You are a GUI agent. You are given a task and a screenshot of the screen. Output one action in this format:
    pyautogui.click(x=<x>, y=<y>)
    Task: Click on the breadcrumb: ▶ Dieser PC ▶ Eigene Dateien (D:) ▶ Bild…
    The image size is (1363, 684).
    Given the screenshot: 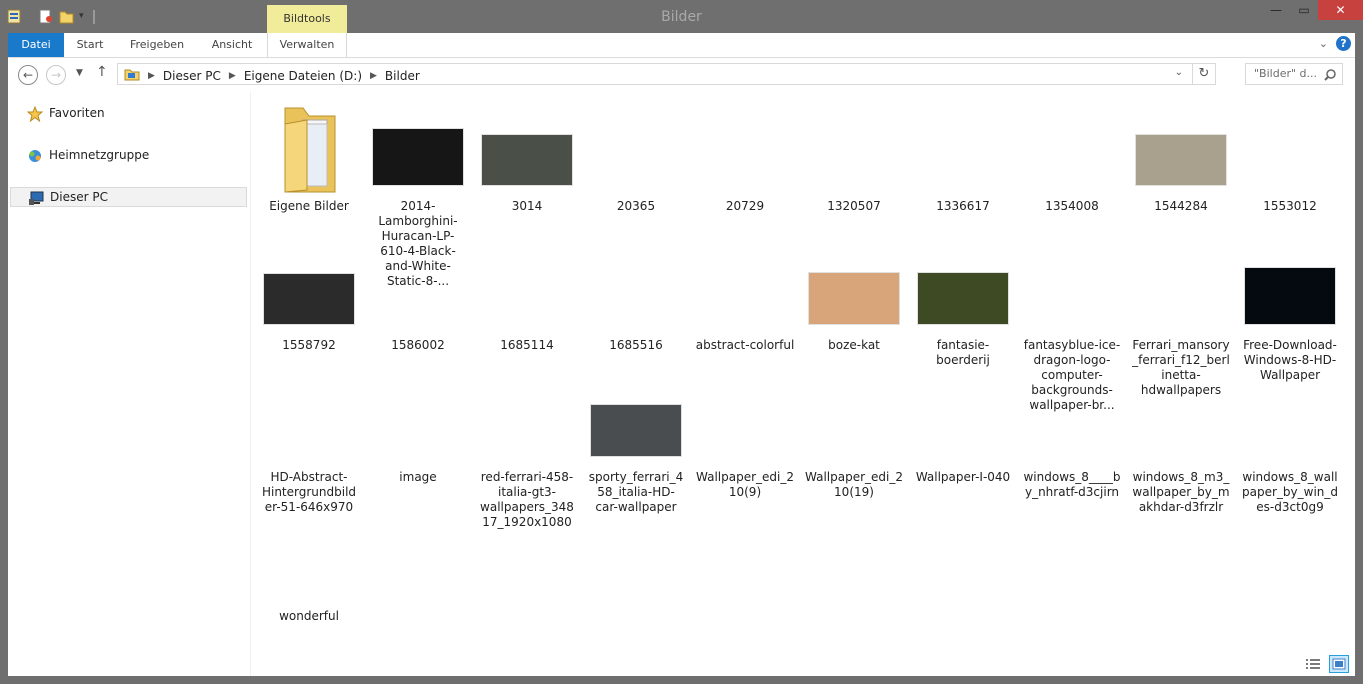 What is the action you would take?
    pyautogui.click(x=272, y=75)
    